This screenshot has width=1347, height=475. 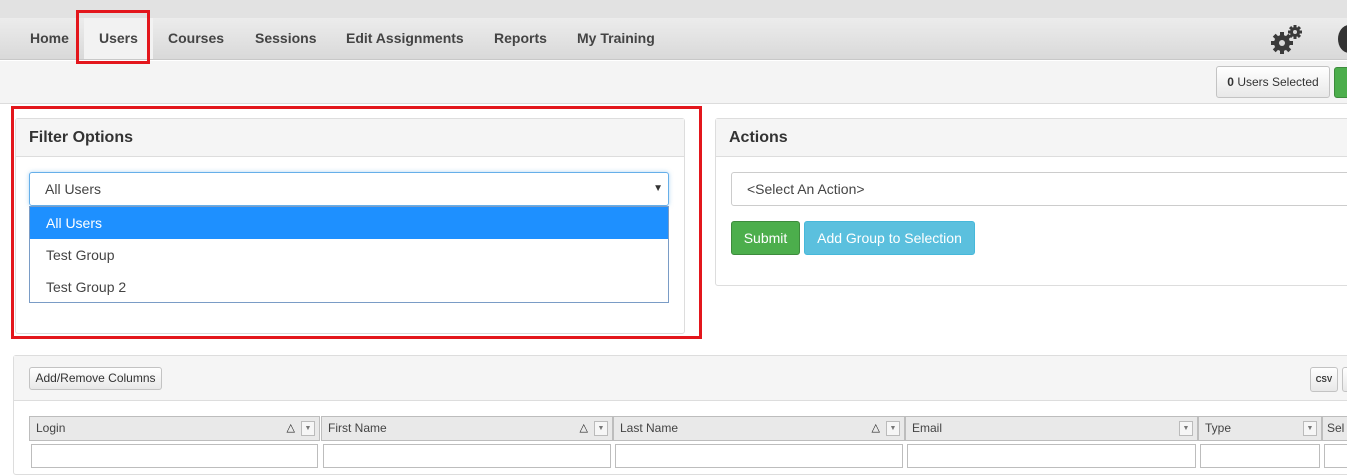 I want to click on nav-sessions: Sessions, so click(x=285, y=38).